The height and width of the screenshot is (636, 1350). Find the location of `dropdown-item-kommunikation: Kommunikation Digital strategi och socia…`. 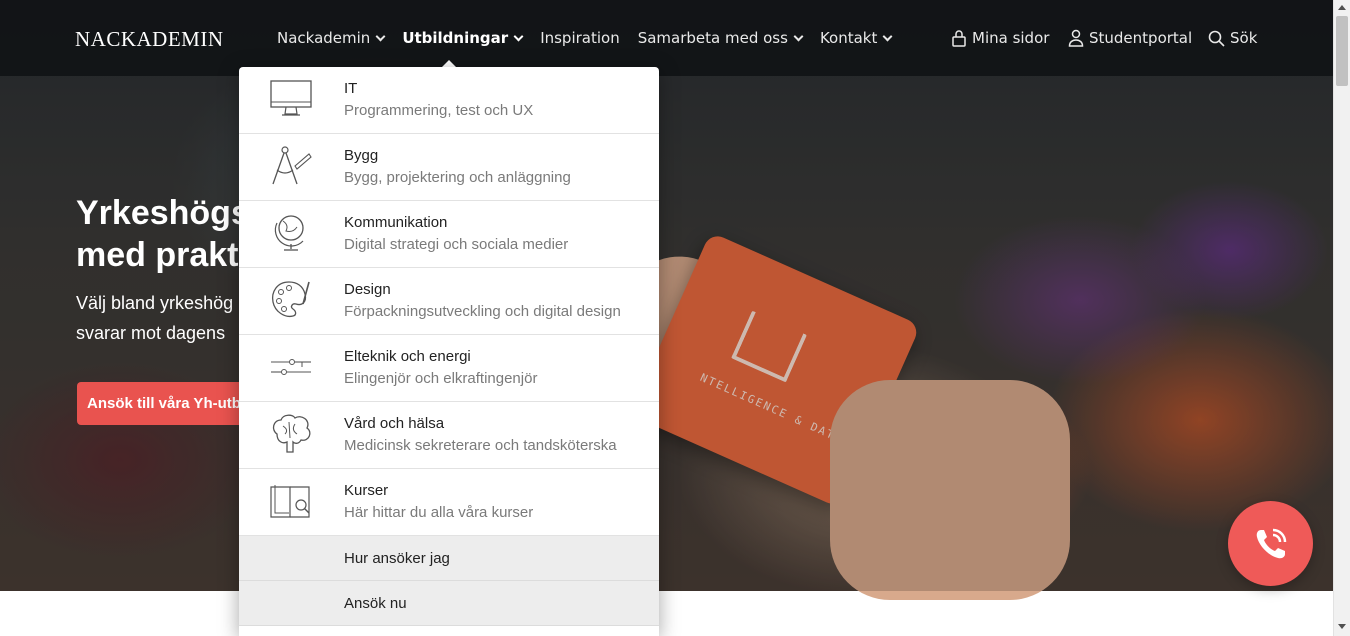

dropdown-item-kommunikation: Kommunikation Digital strategi och socia… is located at coordinates (449, 234).